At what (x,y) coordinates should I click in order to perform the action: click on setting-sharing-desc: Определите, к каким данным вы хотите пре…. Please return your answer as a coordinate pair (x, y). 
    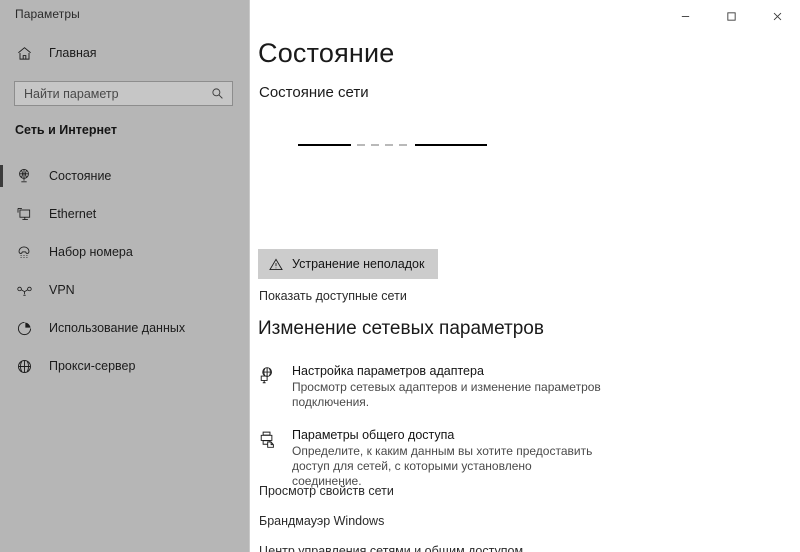
    Looking at the image, I should click on (442, 466).